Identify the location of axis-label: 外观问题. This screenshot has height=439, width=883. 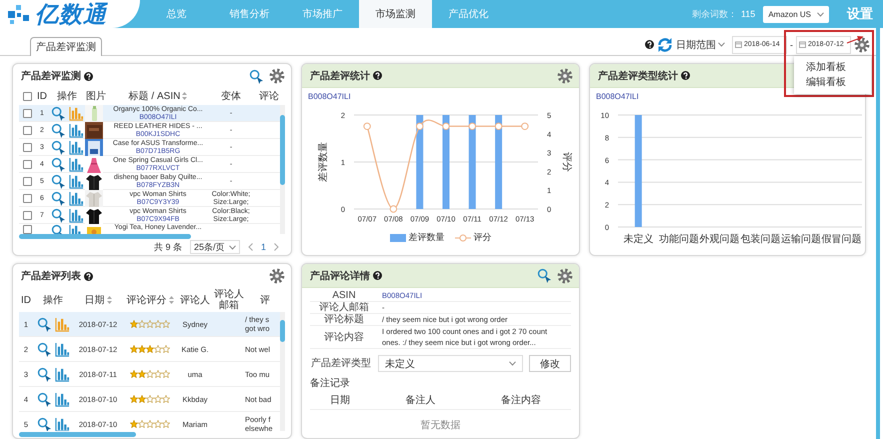
(720, 239).